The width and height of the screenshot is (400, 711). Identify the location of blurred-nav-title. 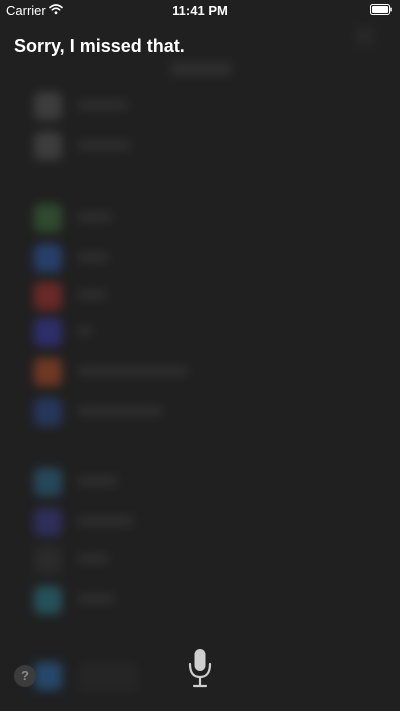
(201, 69).